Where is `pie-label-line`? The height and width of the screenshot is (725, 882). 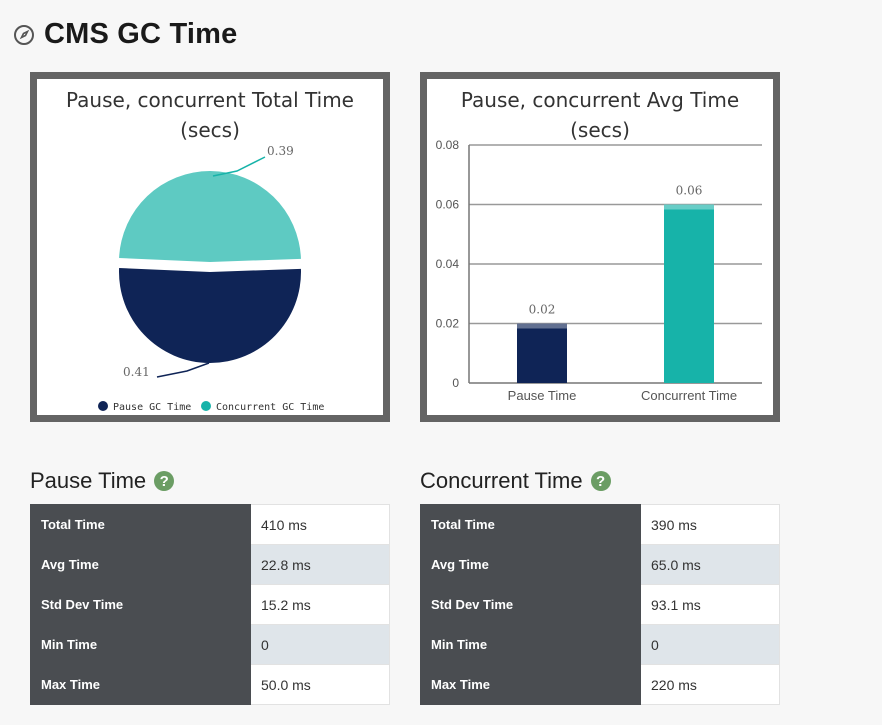
pie-label-line is located at coordinates (183, 370).